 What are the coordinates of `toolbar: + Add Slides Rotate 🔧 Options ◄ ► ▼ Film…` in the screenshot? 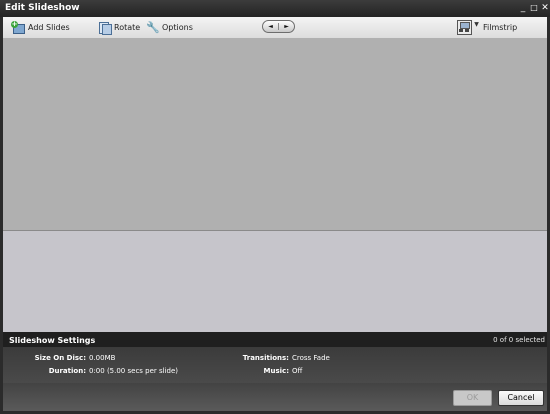 It's located at (275, 28).